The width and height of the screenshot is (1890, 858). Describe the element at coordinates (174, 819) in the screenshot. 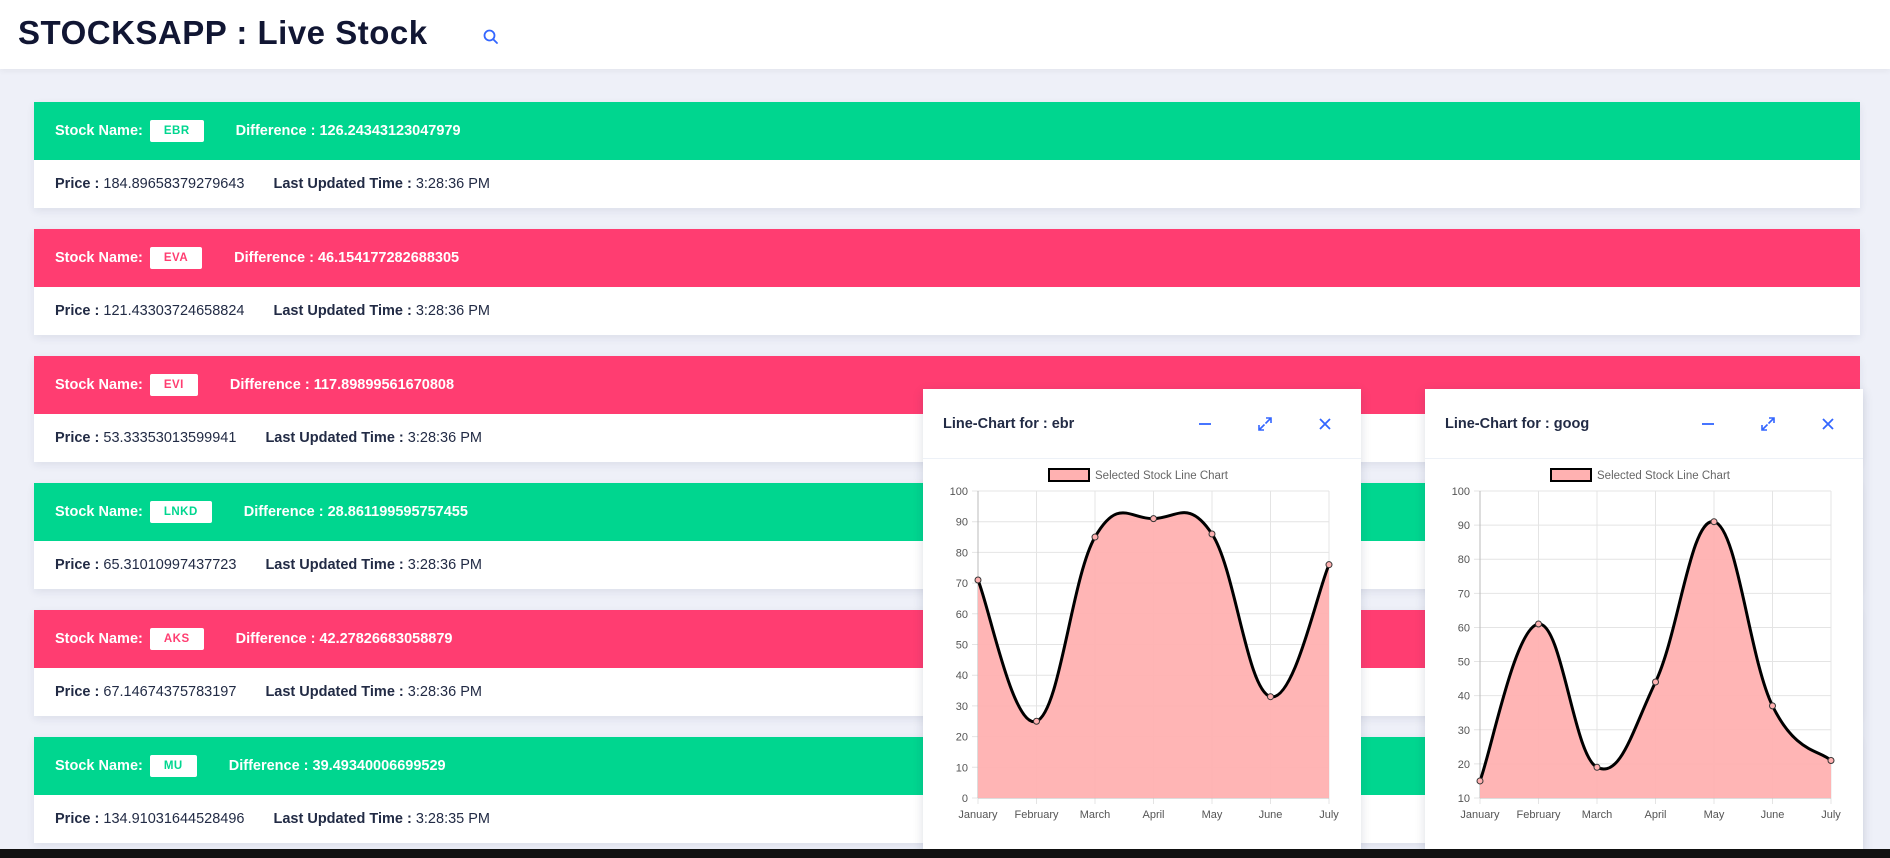

I see `price-value: 134.91031644528496` at that location.